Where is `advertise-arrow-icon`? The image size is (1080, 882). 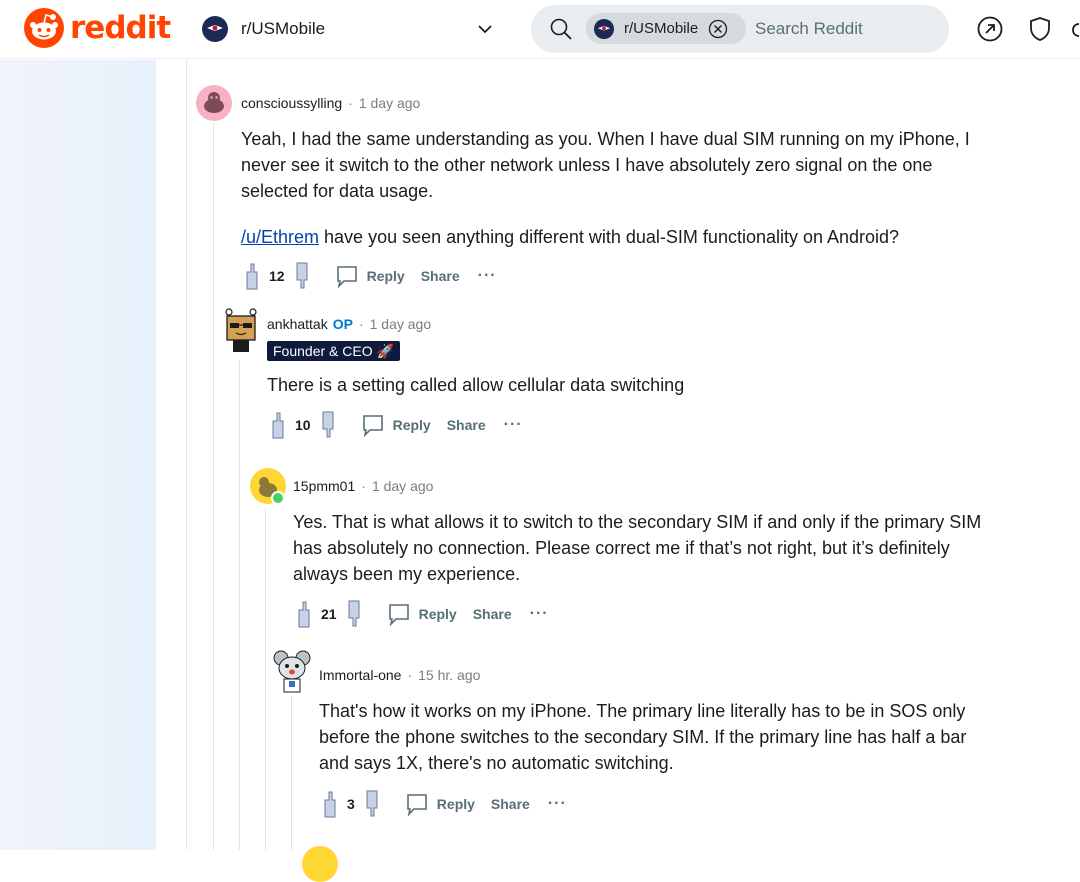 advertise-arrow-icon is located at coordinates (990, 29).